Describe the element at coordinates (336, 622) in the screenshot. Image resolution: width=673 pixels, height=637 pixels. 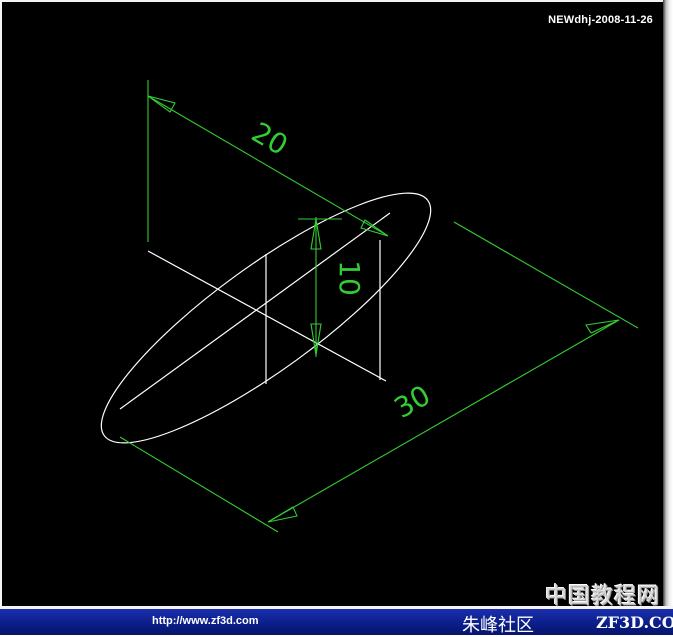
I see `watermark-footer-bar: http://www.zf3d.com 朱峰社区 ZF3D.COM` at that location.